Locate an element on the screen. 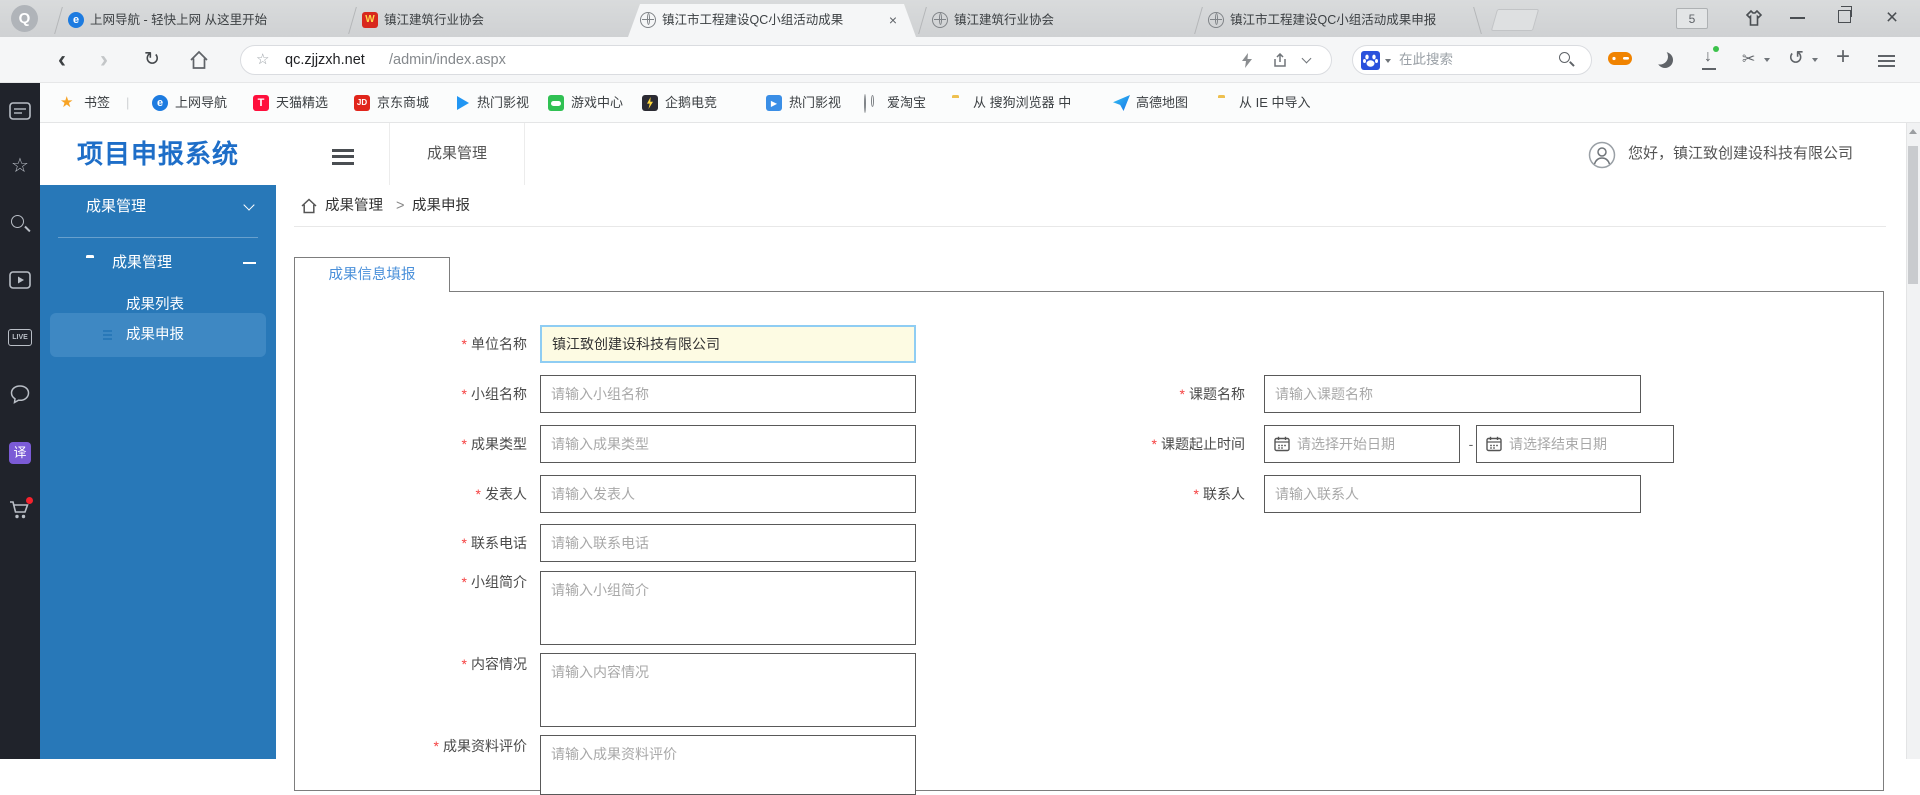  top-menu-label: 成果管理 is located at coordinates (456, 153).